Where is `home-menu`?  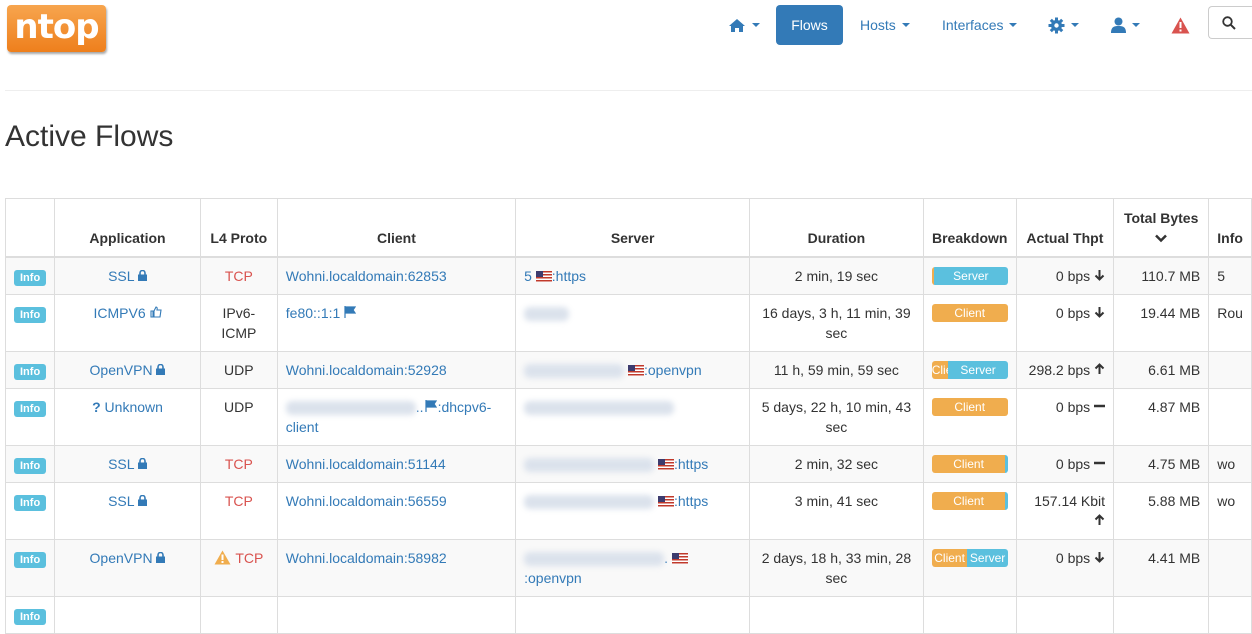
home-menu is located at coordinates (744, 25).